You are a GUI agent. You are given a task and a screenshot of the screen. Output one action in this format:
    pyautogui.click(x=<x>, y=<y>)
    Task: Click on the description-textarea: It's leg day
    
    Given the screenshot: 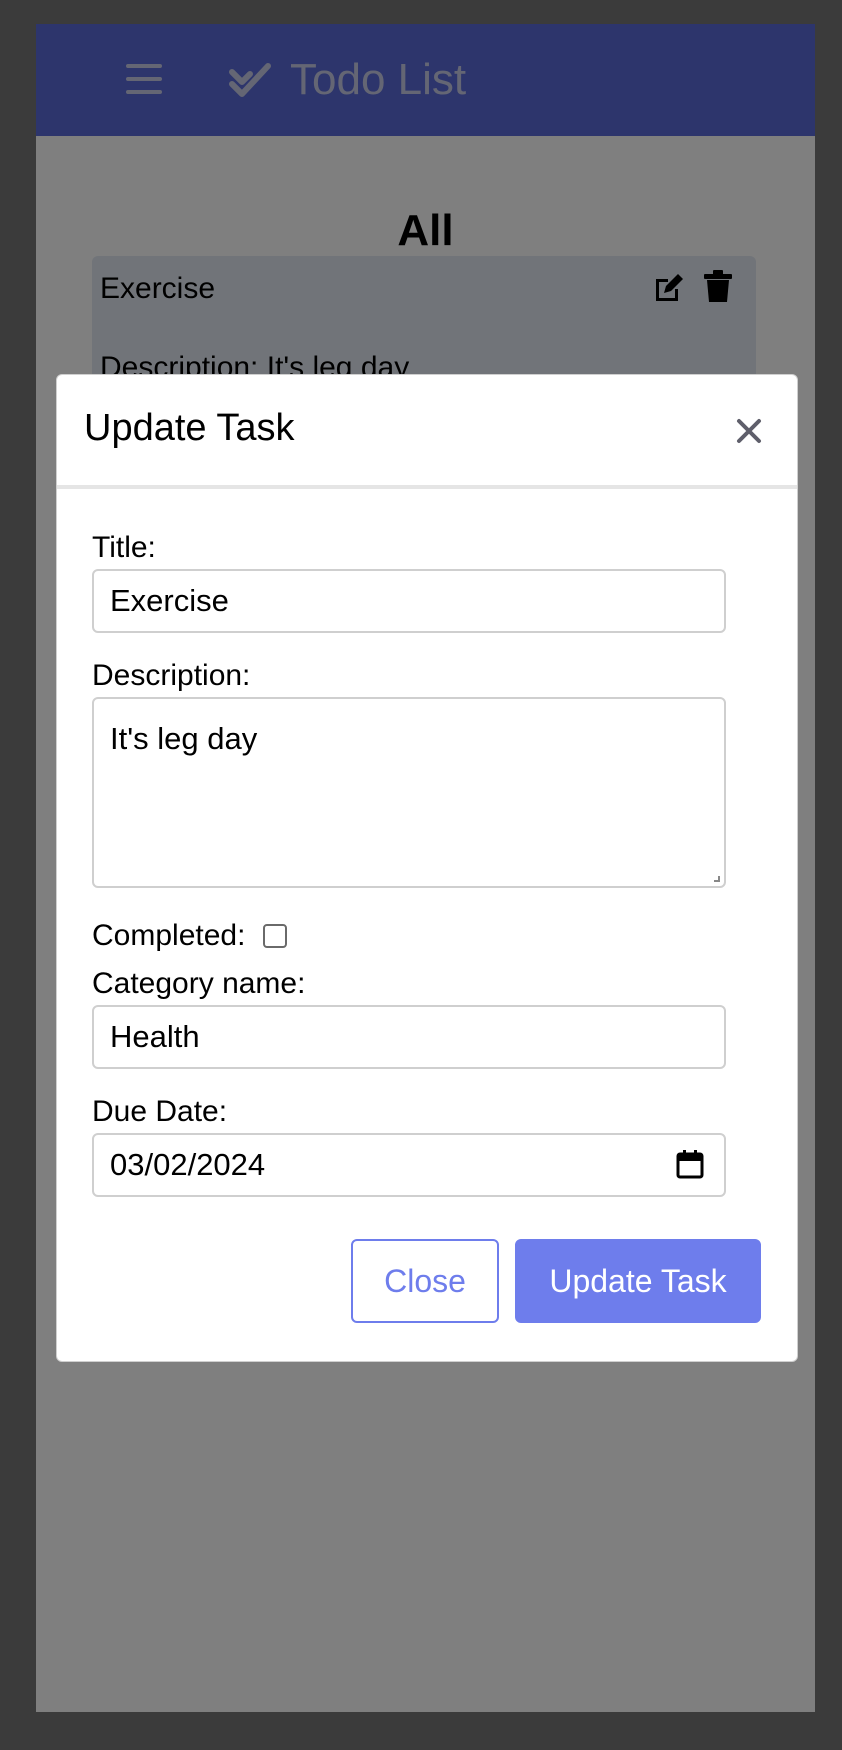 What is the action you would take?
    pyautogui.click(x=409, y=792)
    